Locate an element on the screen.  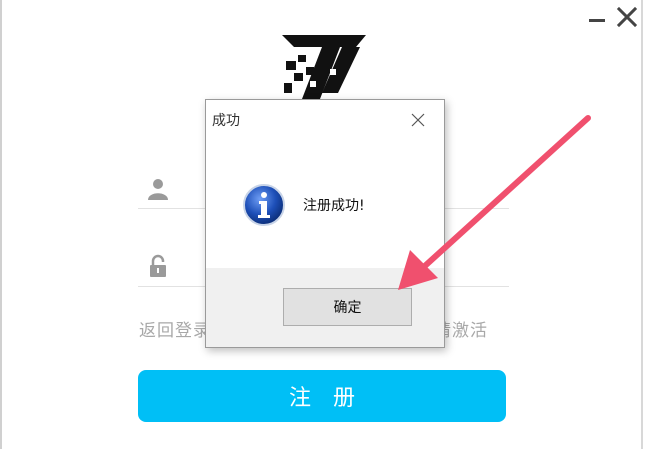
close-button is located at coordinates (627, 17).